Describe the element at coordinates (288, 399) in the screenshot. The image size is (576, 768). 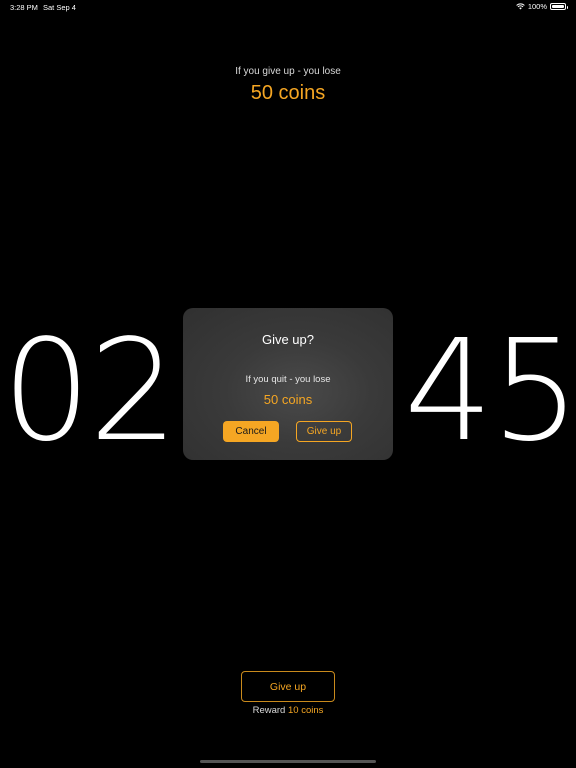
I see `dialog-coins: 50 coins` at that location.